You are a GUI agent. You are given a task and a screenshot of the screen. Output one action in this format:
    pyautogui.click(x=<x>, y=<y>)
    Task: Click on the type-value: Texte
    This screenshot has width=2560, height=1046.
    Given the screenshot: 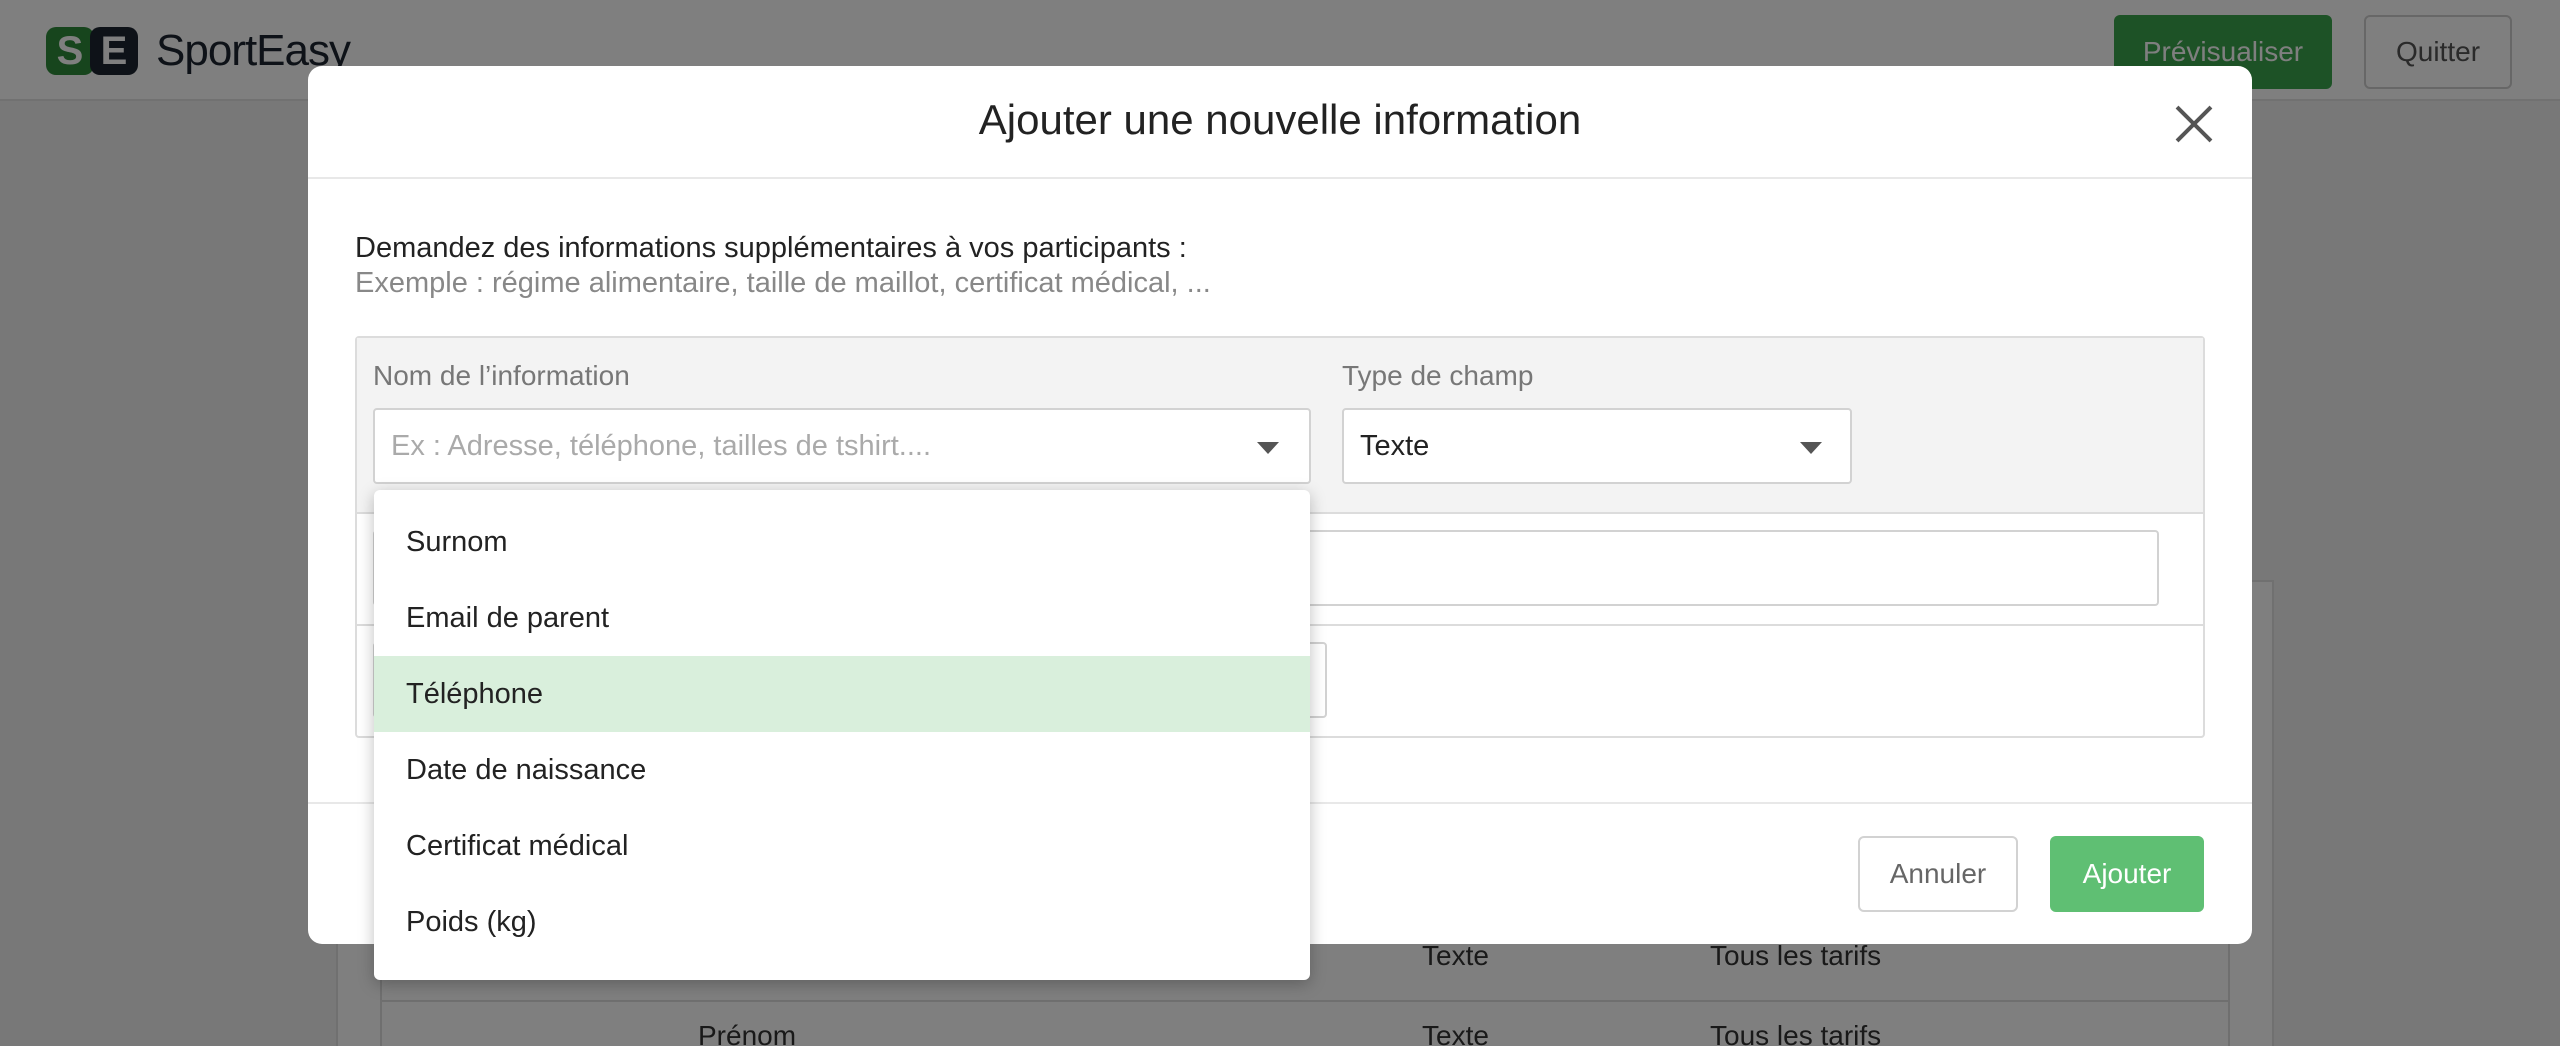 What is the action you would take?
    pyautogui.click(x=1395, y=446)
    